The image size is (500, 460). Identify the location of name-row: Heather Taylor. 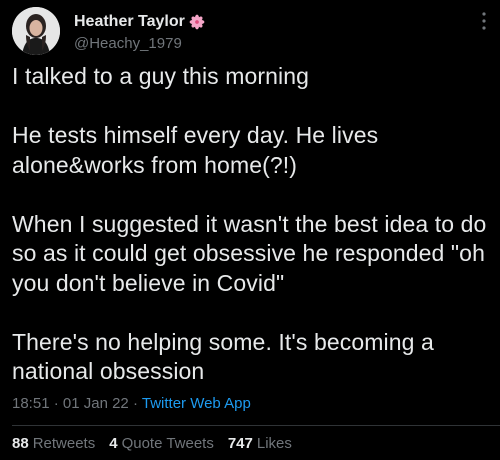
(139, 22).